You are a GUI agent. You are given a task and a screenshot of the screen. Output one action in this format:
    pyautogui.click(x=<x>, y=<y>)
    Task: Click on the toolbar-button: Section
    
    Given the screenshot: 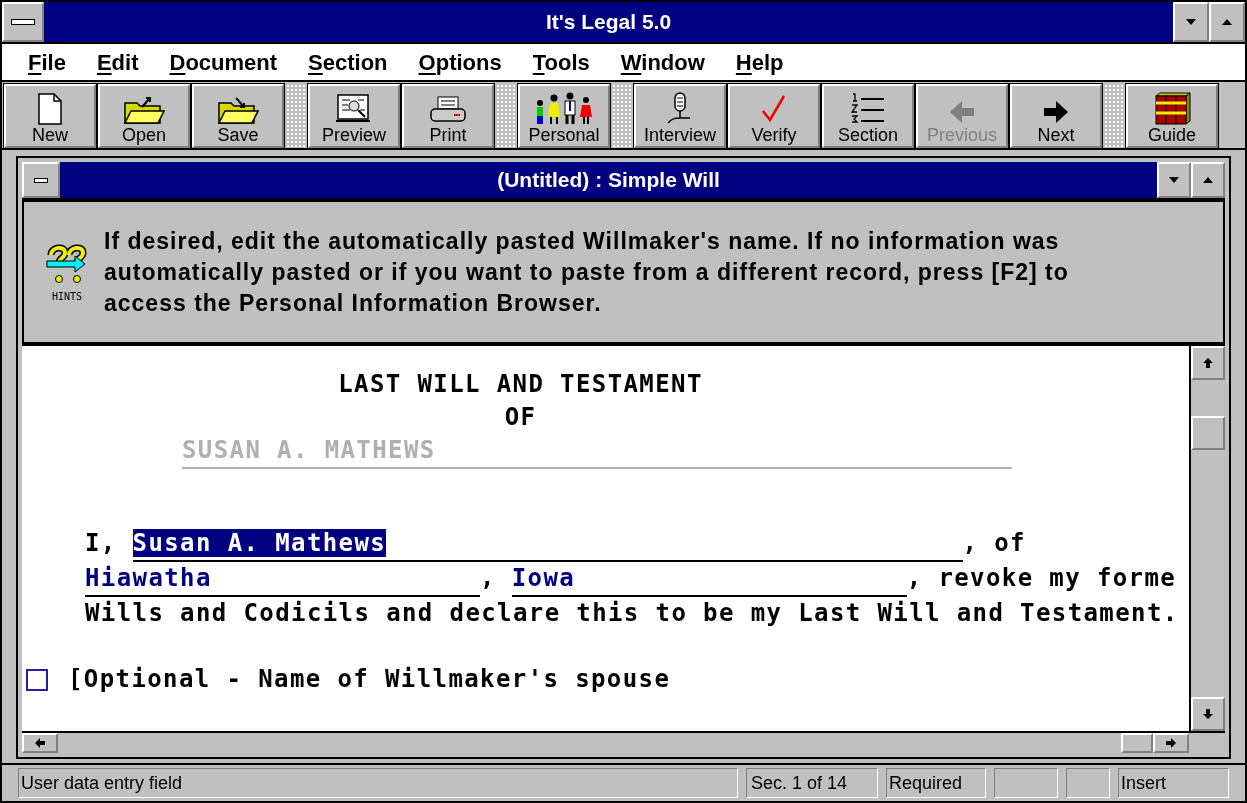 What is the action you would take?
    pyautogui.click(x=868, y=116)
    